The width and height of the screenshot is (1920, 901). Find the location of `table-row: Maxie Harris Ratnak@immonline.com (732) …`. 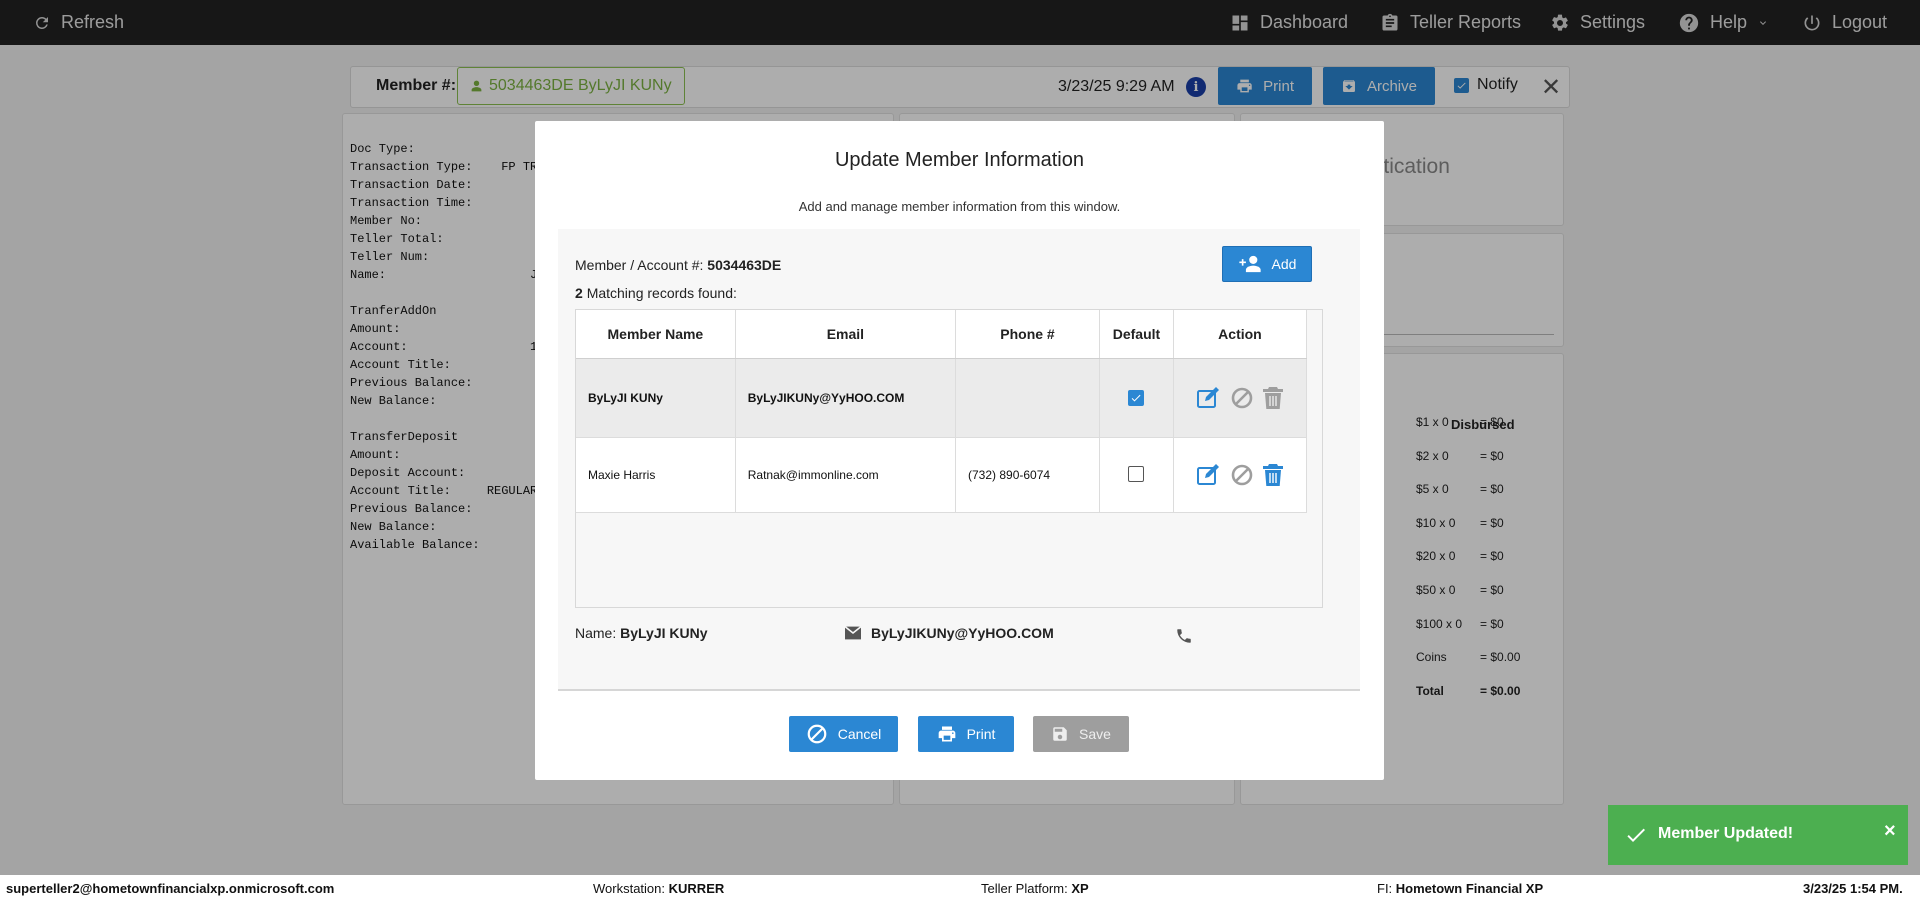

table-row: Maxie Harris Ratnak@immonline.com (732) … is located at coordinates (942, 475).